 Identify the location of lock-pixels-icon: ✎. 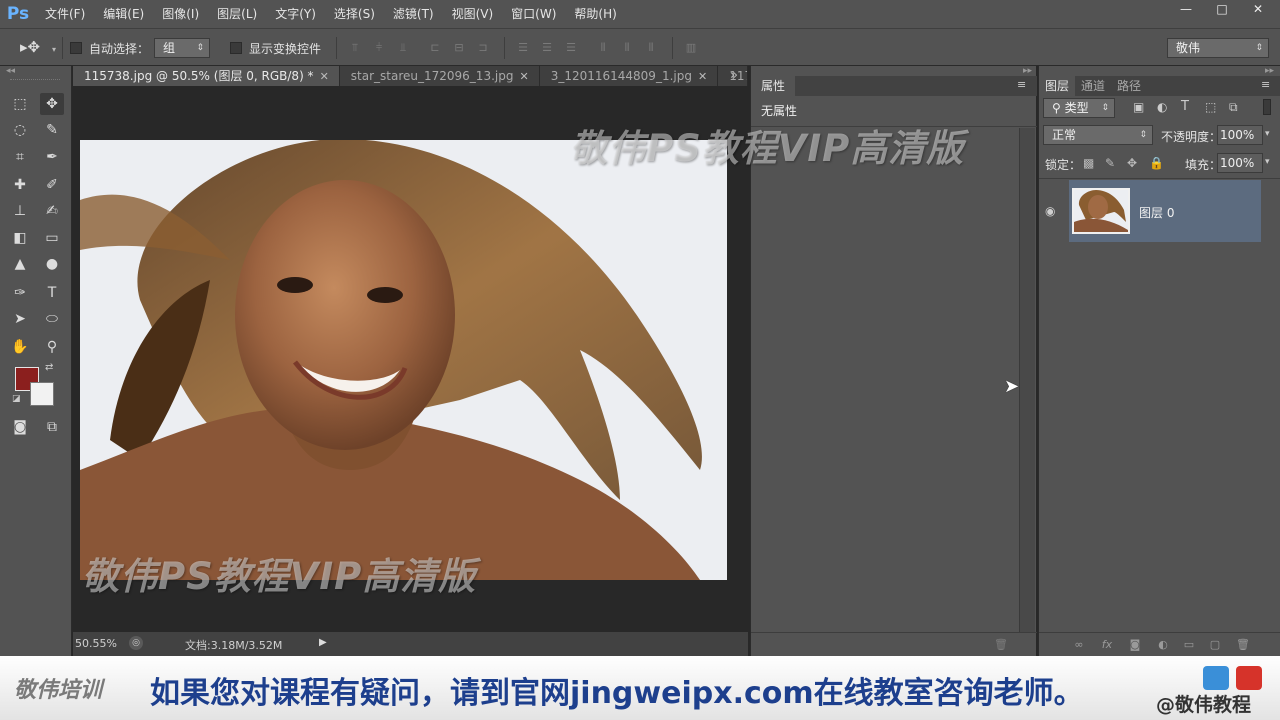
(1110, 163).